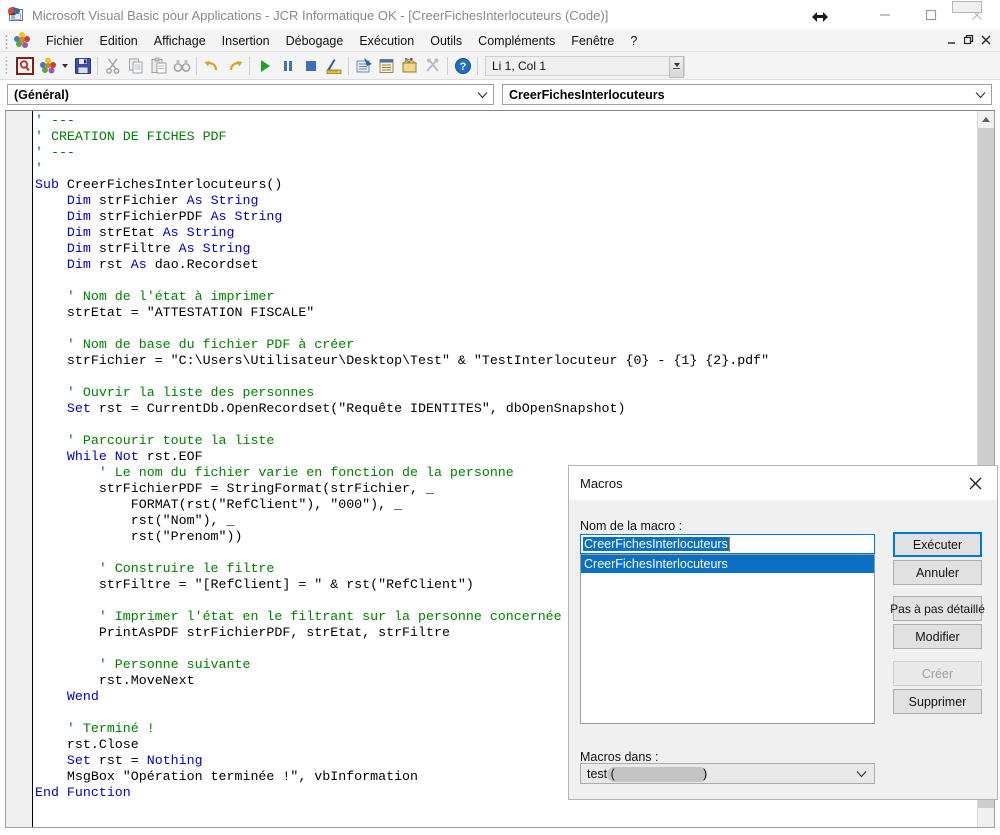 The image size is (1000, 835). What do you see at coordinates (131, 136) in the screenshot?
I see `code-line: ' CREATION DE FICHES PDF` at bounding box center [131, 136].